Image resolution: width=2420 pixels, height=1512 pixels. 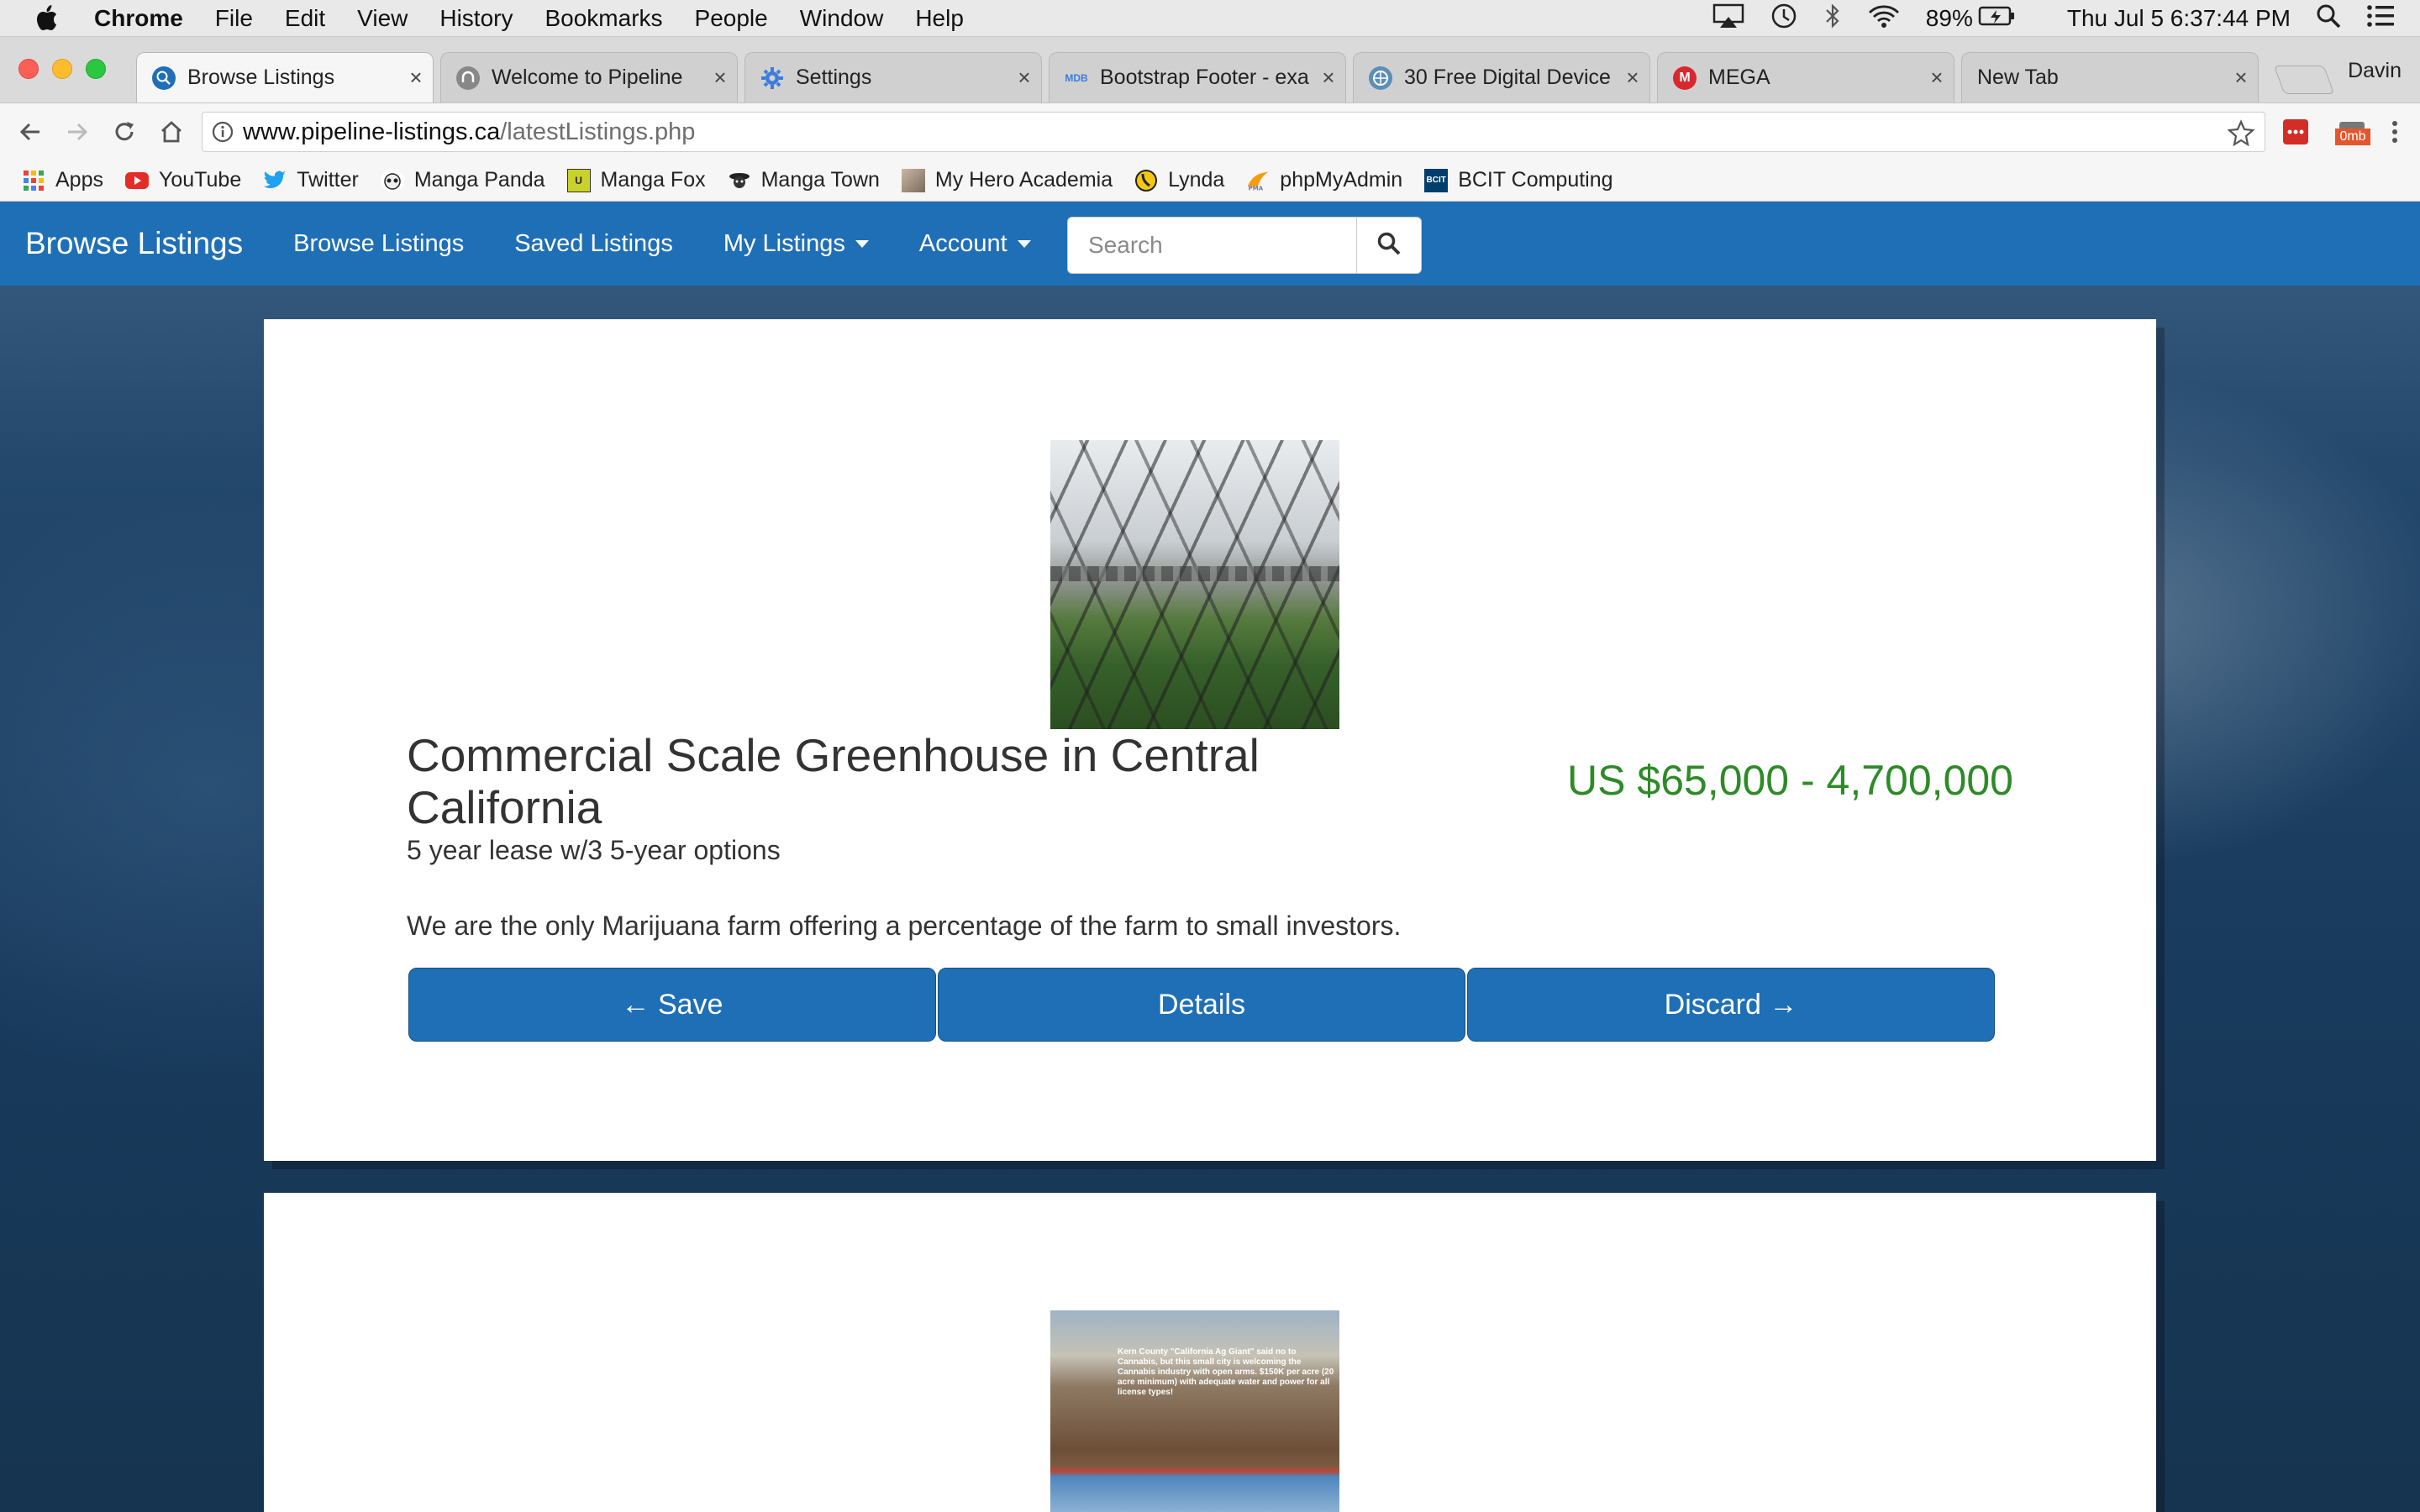 I want to click on bluetooth-icon, so click(x=1832, y=19).